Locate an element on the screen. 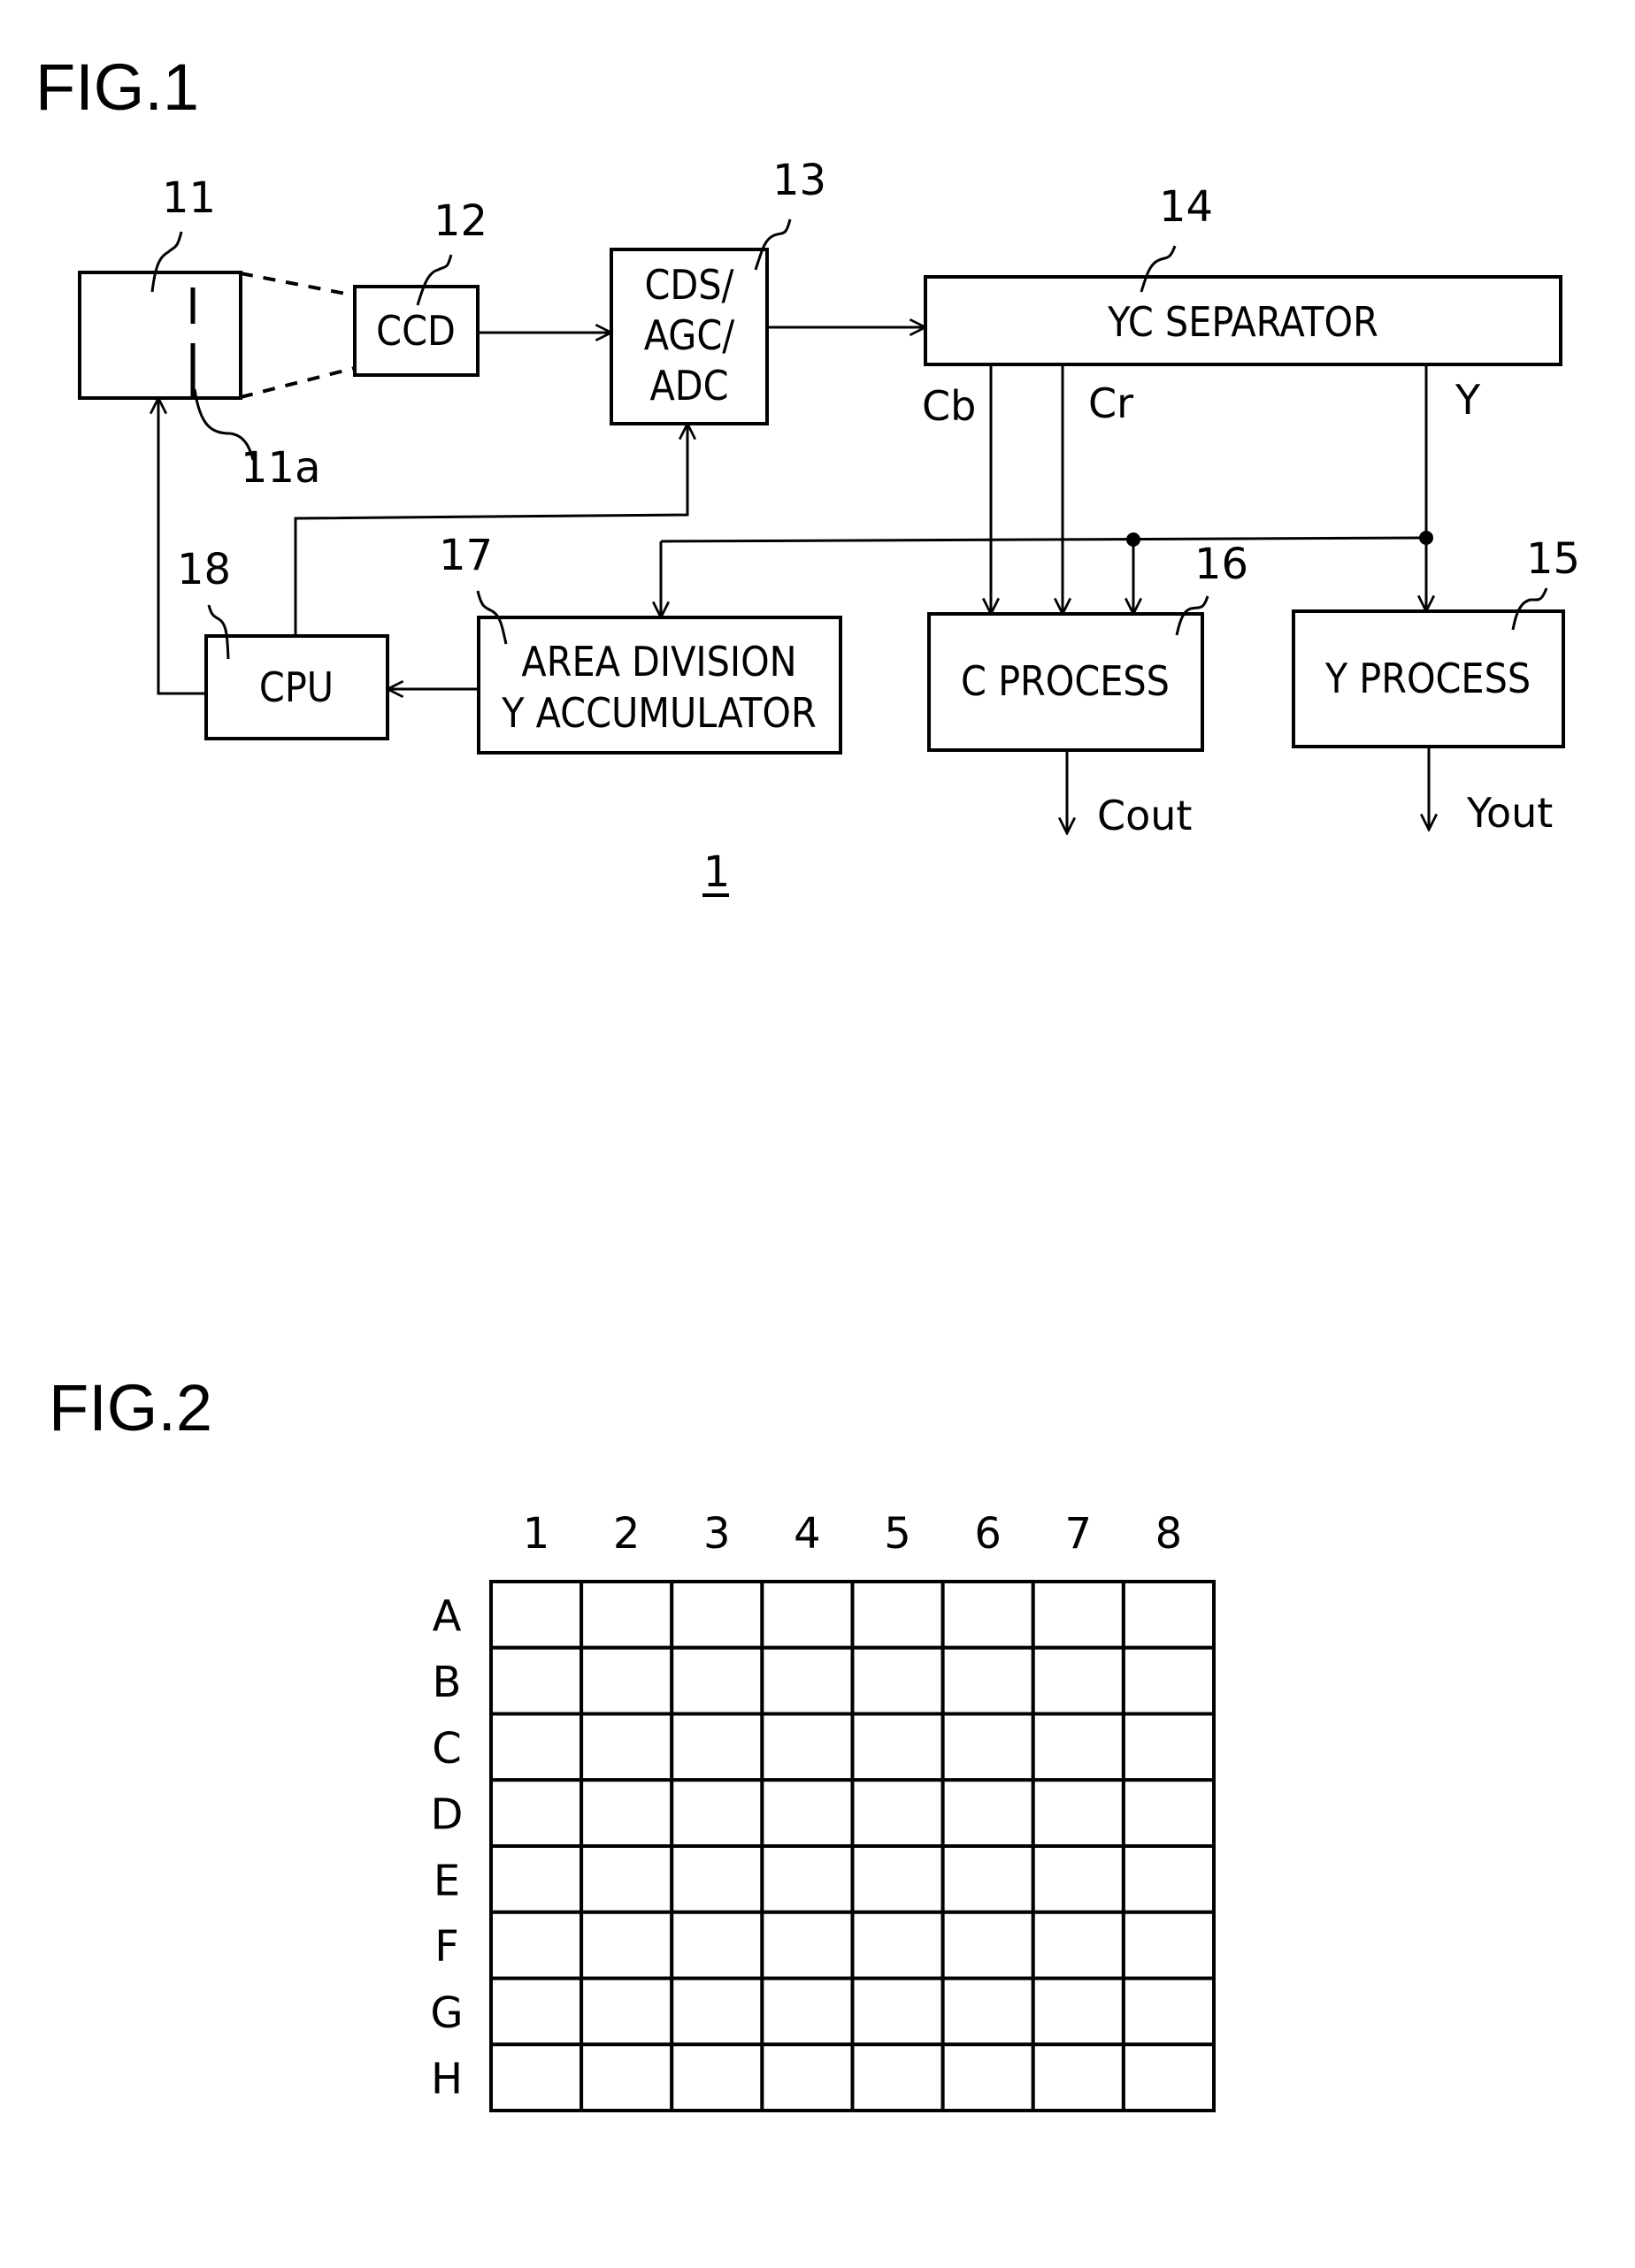 The width and height of the screenshot is (1635, 2268). grid-cell-A6 is located at coordinates (988, 1615).